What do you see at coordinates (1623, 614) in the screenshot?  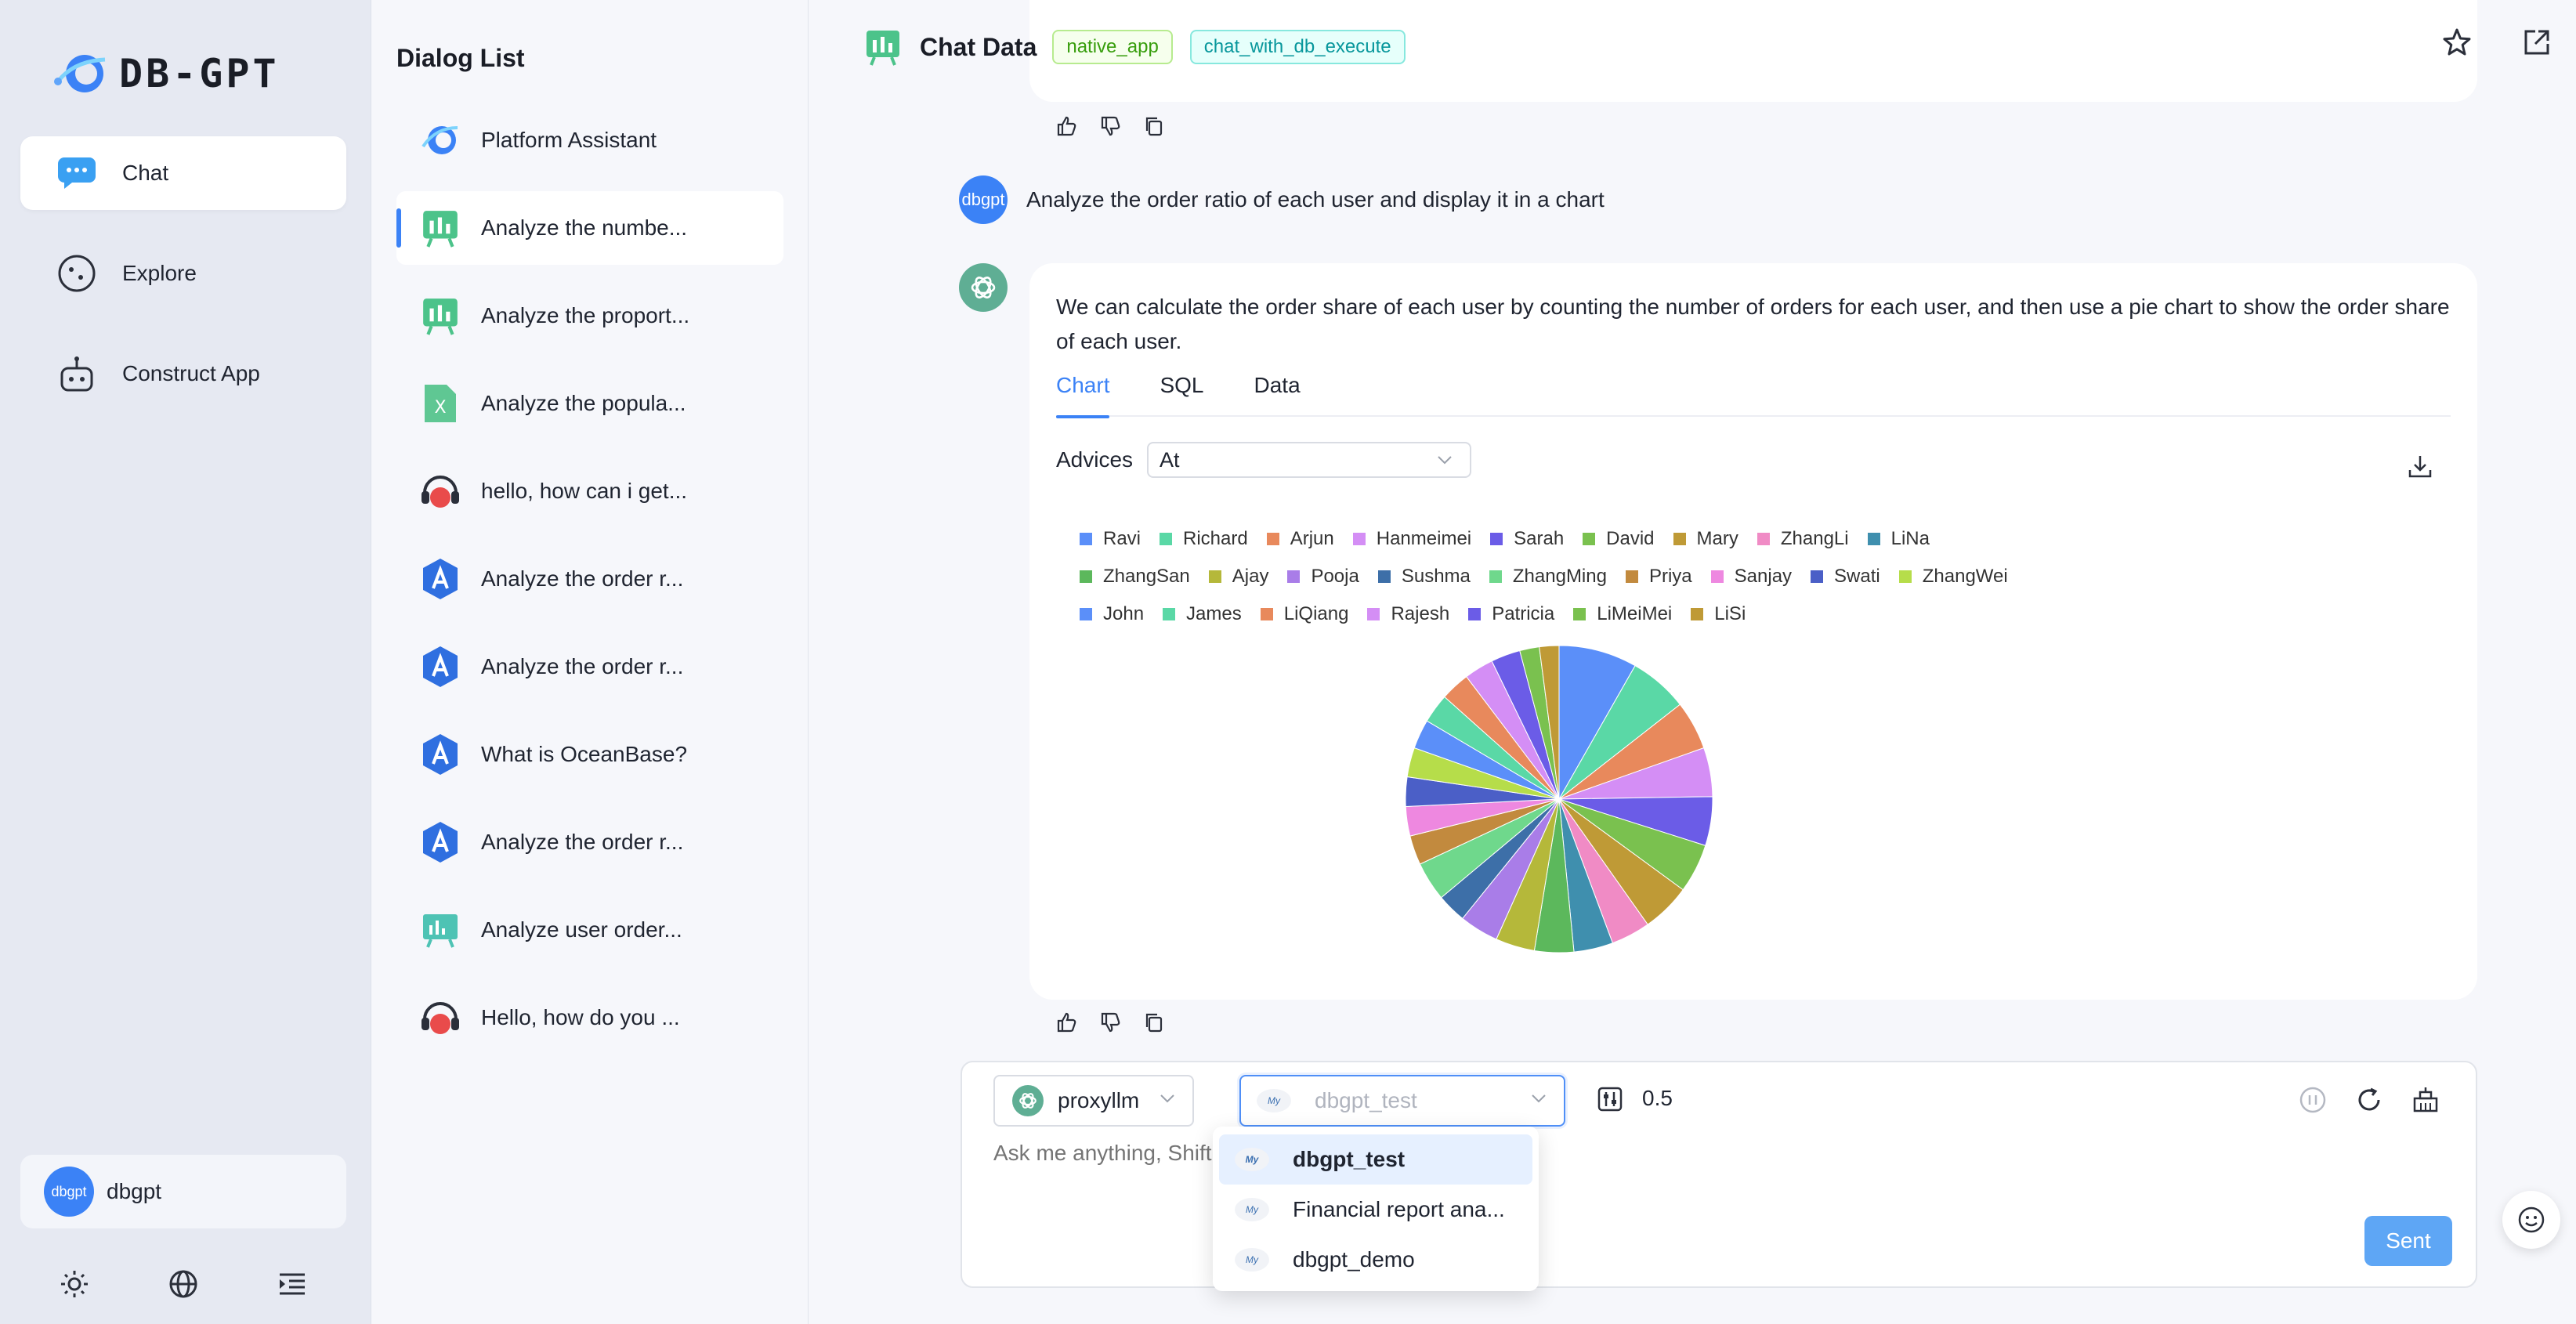 I see `legend-item: LiMeiMei` at bounding box center [1623, 614].